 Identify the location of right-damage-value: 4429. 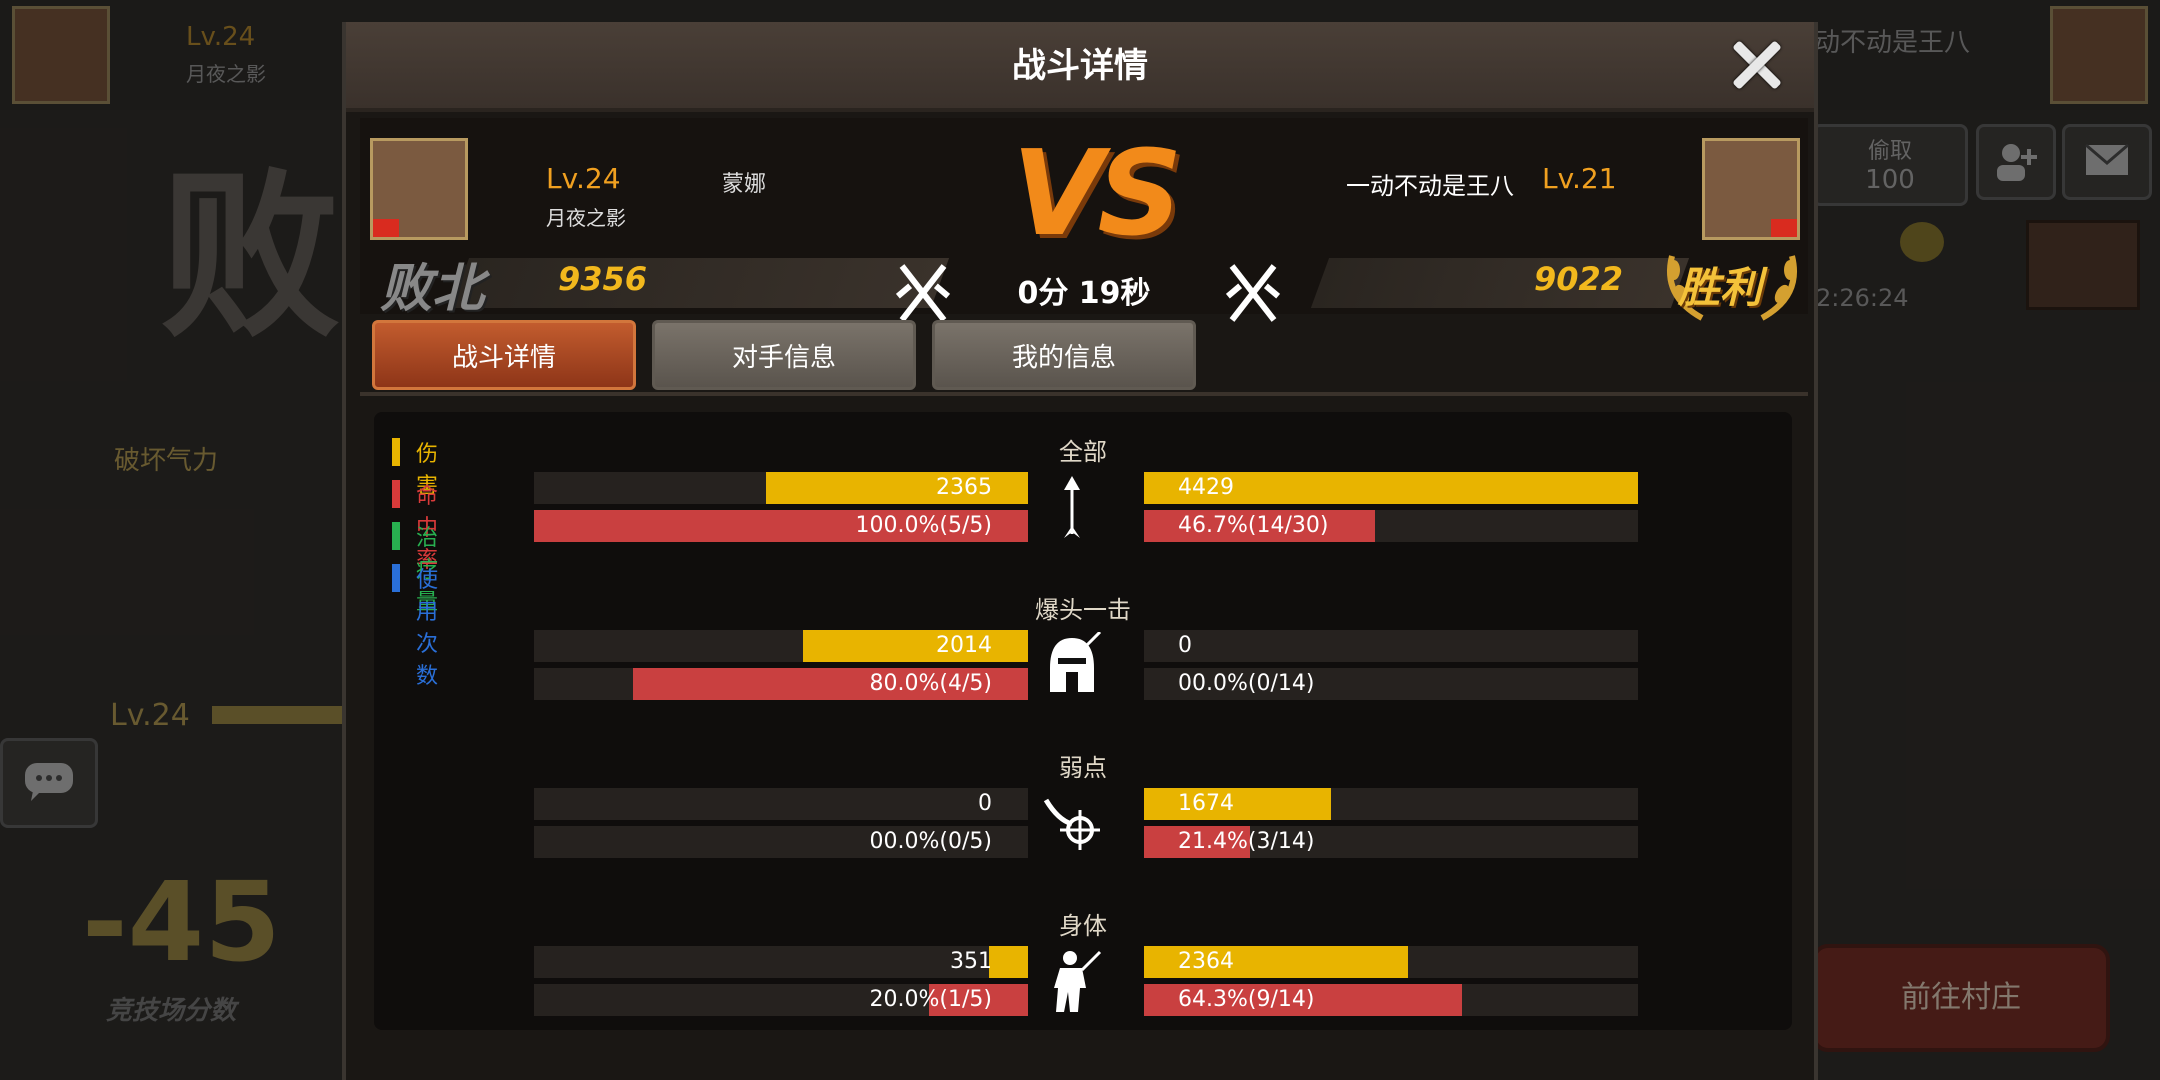
(1206, 487).